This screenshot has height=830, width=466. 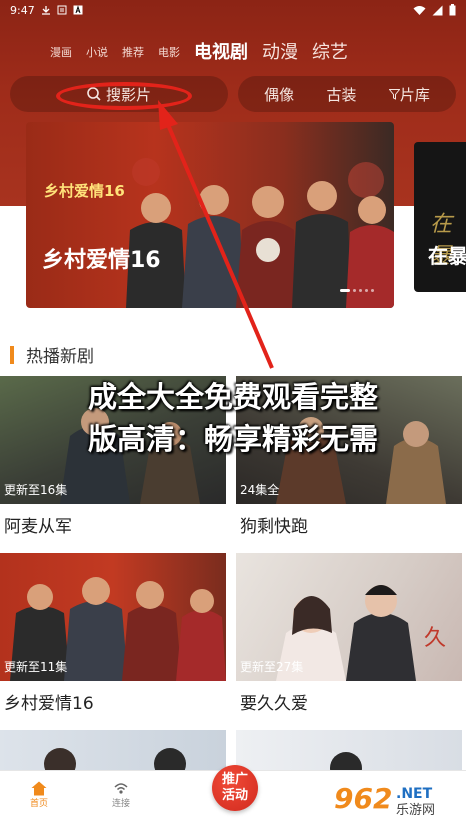 I want to click on status-time: 9:47, so click(x=22, y=10).